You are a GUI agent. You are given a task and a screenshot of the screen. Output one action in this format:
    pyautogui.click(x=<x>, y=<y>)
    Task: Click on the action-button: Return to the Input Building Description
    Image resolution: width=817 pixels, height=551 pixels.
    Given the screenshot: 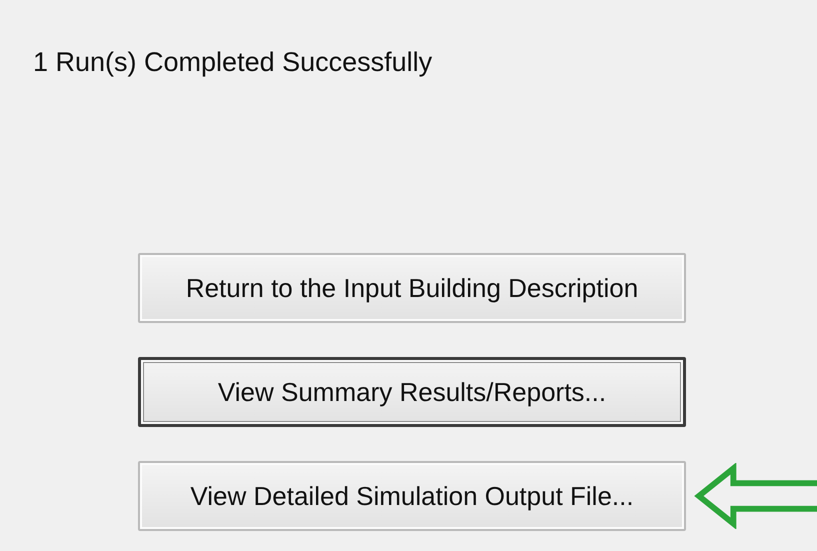 What is the action you would take?
    pyautogui.click(x=412, y=288)
    